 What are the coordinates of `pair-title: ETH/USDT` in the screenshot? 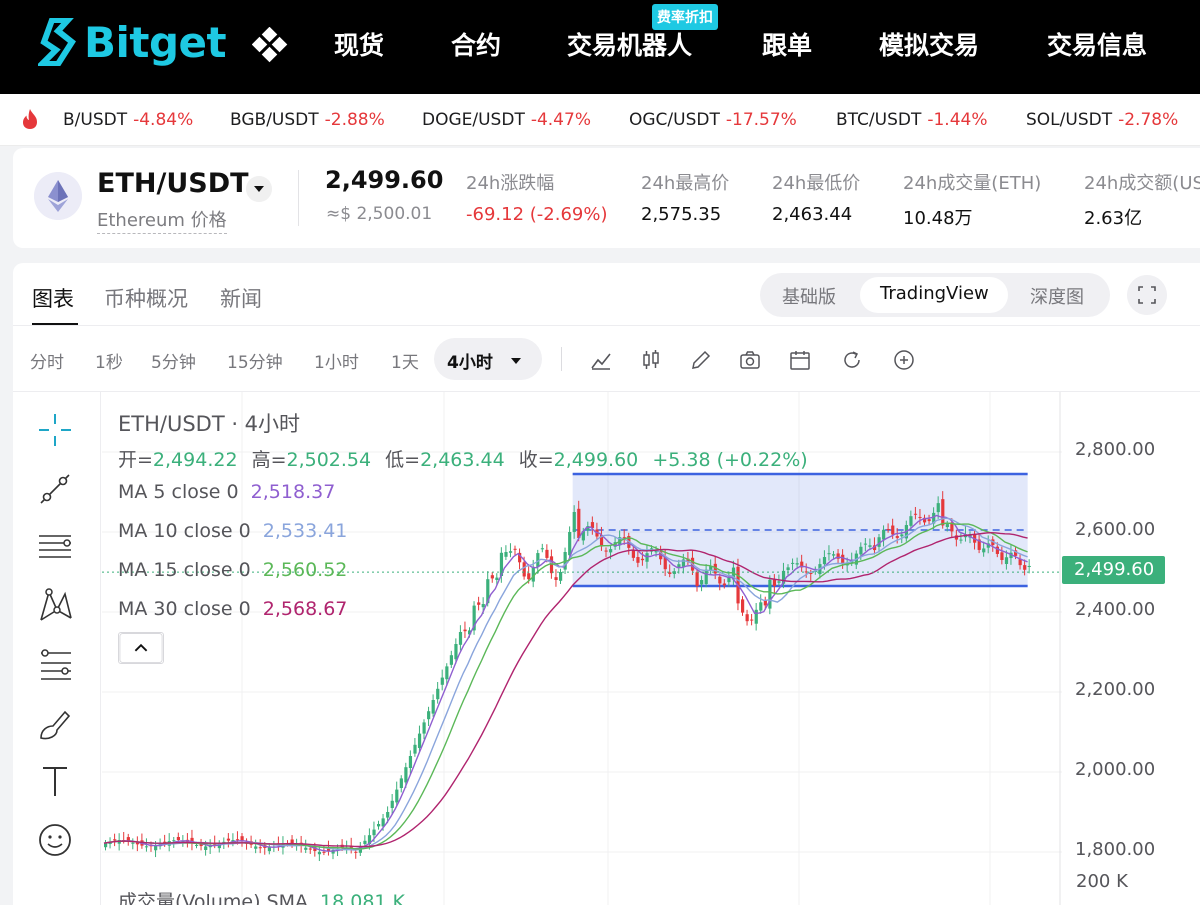 It's located at (173, 183).